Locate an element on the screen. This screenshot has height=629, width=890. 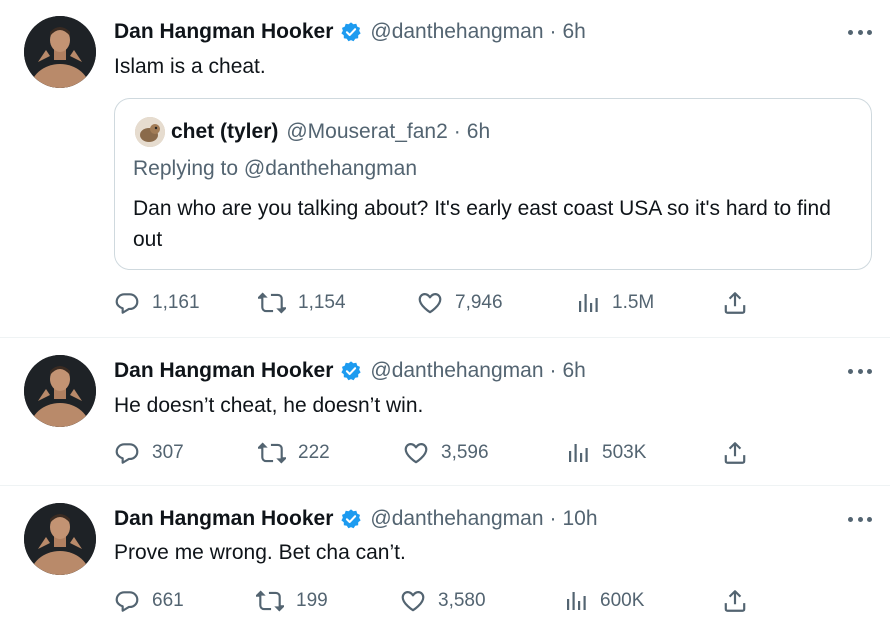
views-count: 600K is located at coordinates (622, 600).